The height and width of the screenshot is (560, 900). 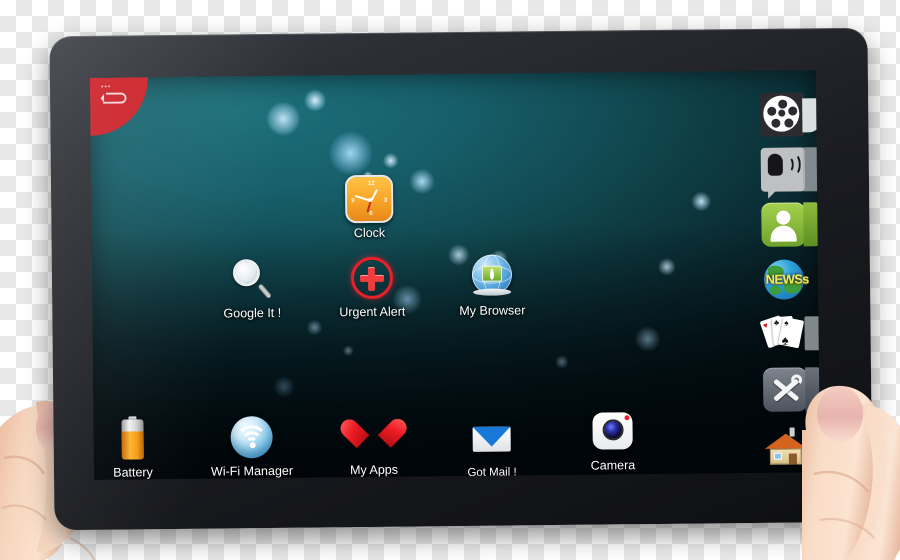 I want to click on news-globe-icon: NEWS, so click(x=784, y=279).